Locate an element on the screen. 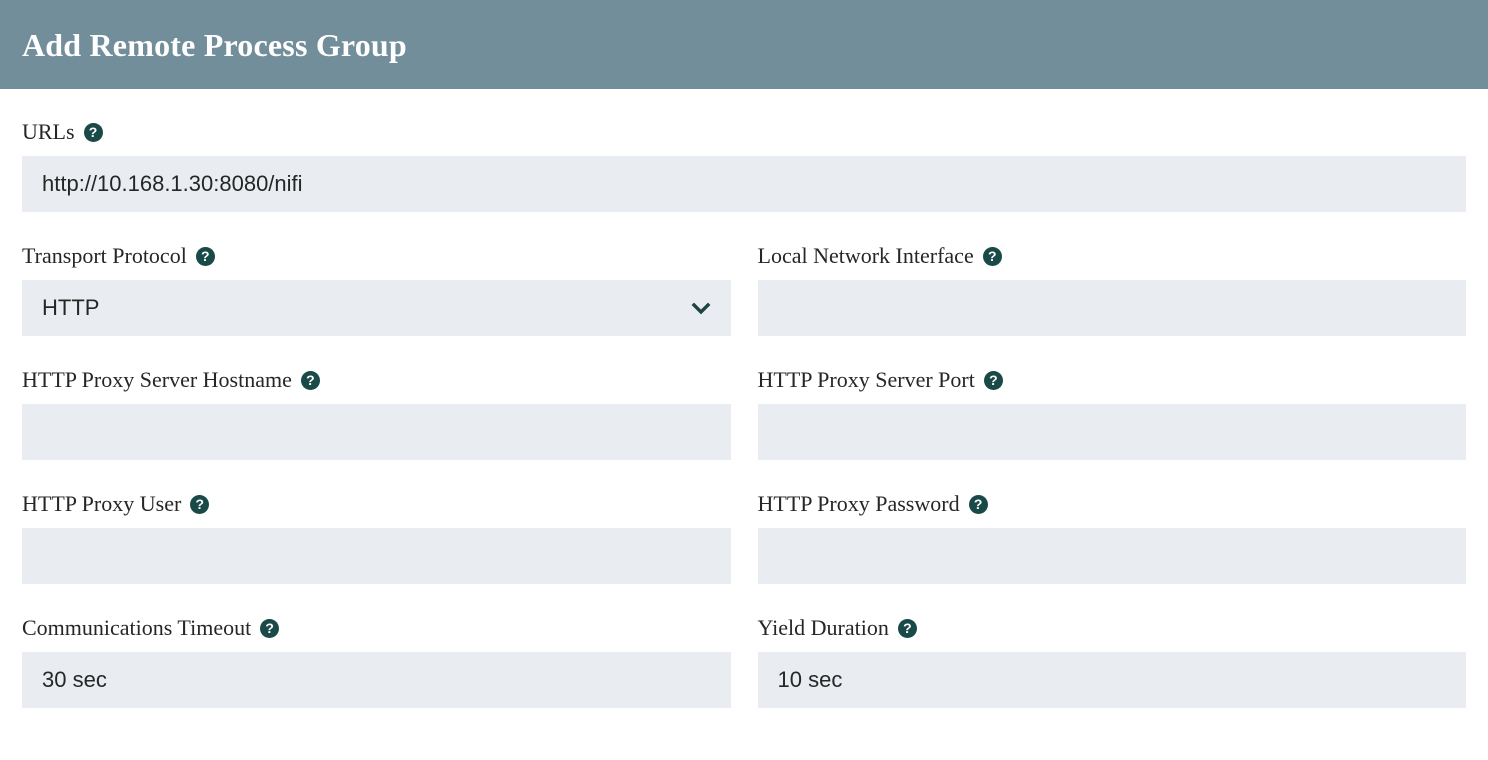 The width and height of the screenshot is (1488, 760). label-http_proxy_server_hostname: HTTP Proxy Server Hostname? is located at coordinates (376, 380).